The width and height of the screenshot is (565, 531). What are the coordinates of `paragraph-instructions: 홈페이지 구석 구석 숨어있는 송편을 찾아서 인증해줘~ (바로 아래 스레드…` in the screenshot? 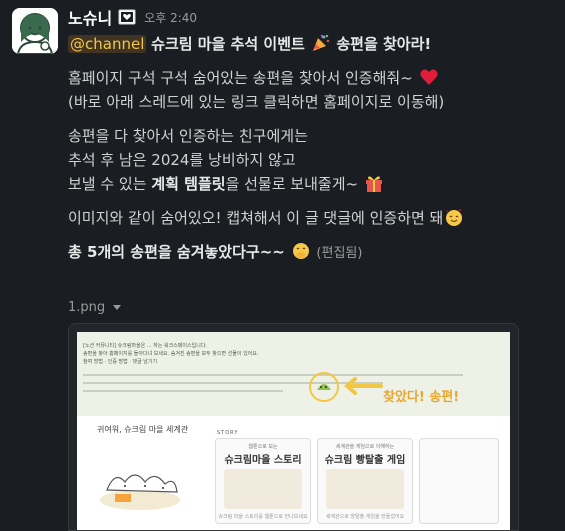 It's located at (308, 90).